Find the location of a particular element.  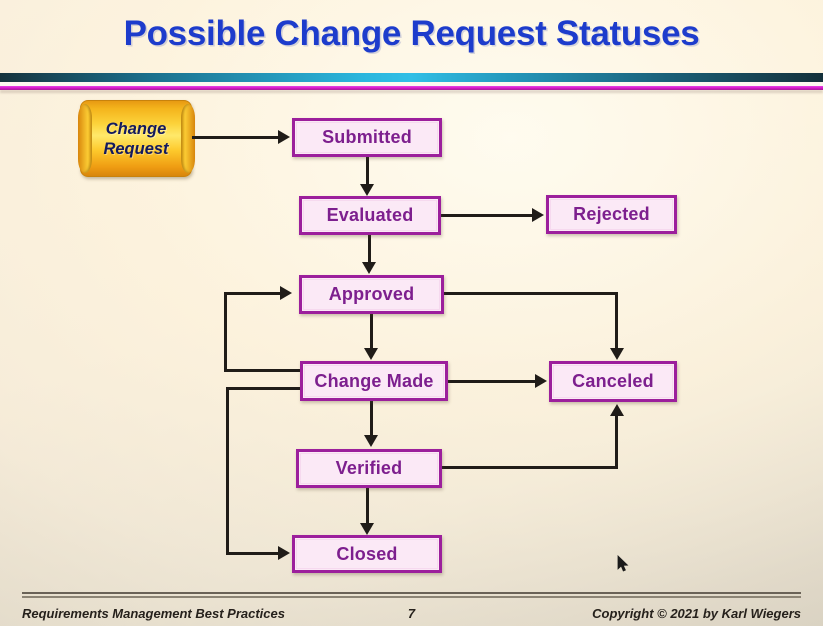

page-title: Possible Change Request Statuses is located at coordinates (411, 33).